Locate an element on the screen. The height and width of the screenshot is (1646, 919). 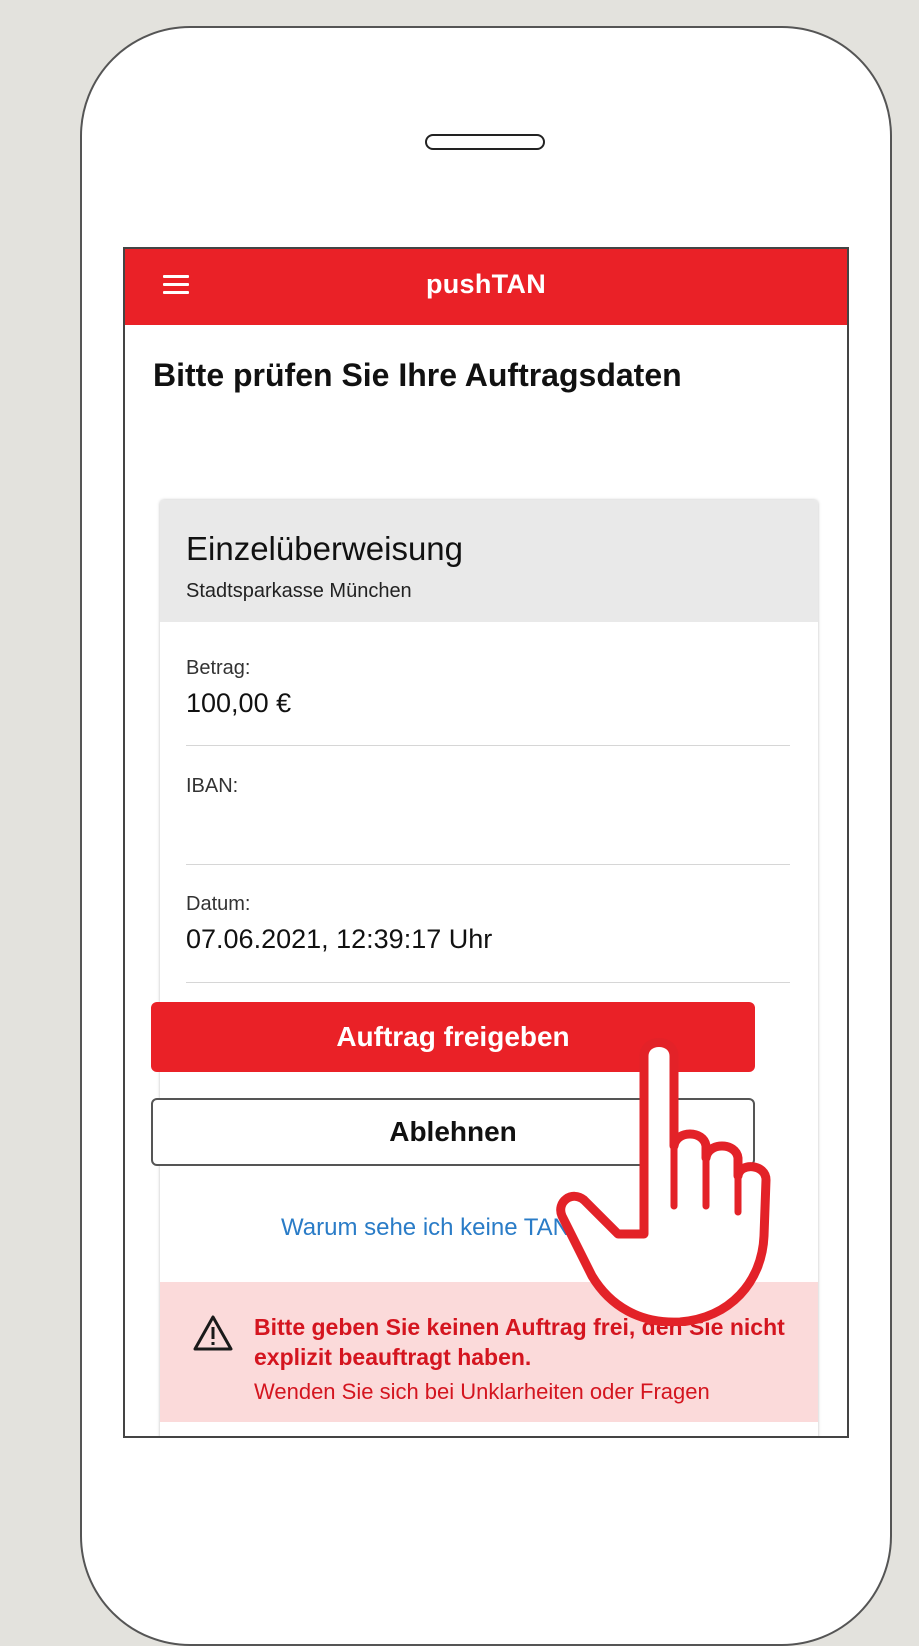
page-title: Bitte prüfen Sie Ihre Auftragsdaten is located at coordinates (417, 375).